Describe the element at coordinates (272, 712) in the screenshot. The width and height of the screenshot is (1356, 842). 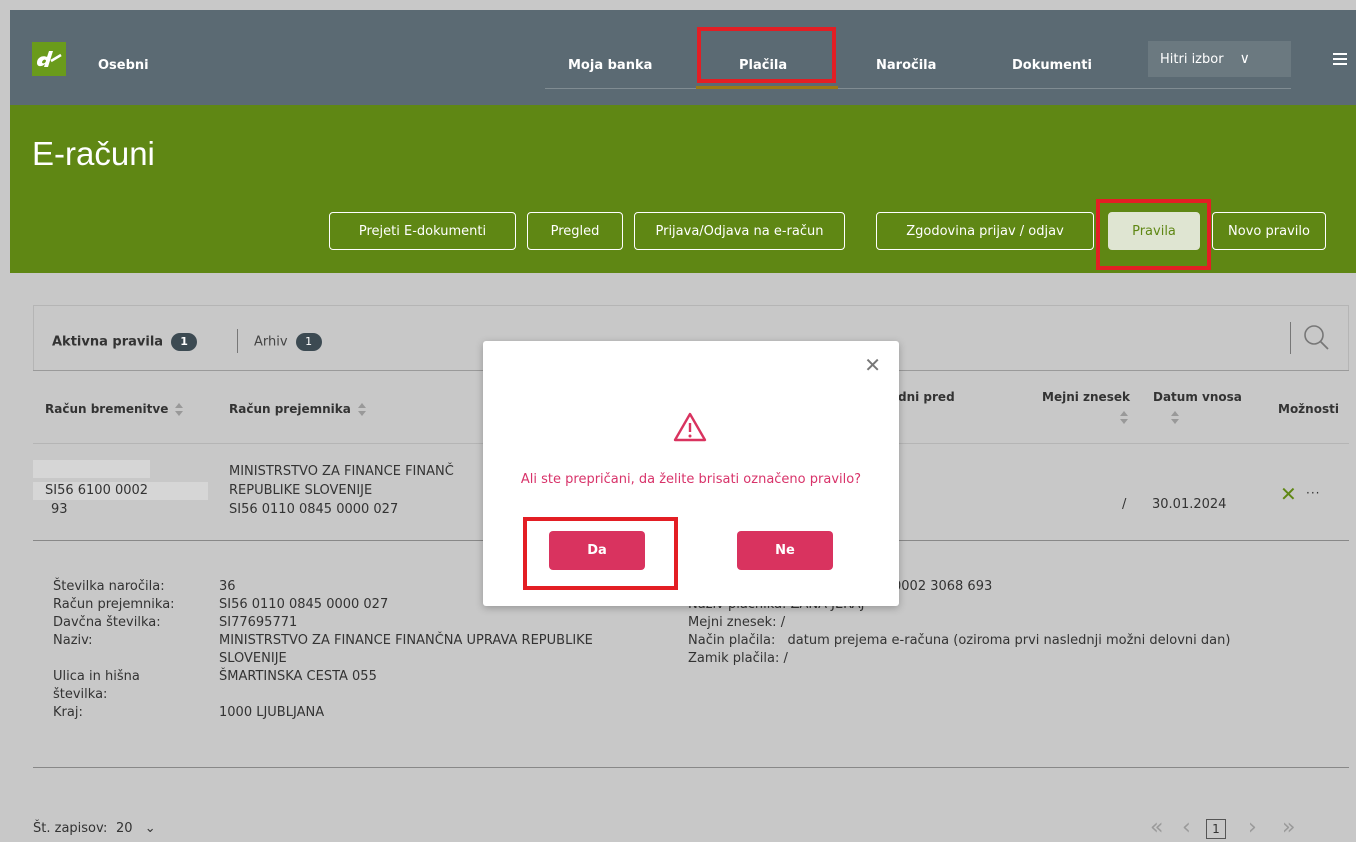
I see `detail-city: 1000 LJUBLJANA` at that location.